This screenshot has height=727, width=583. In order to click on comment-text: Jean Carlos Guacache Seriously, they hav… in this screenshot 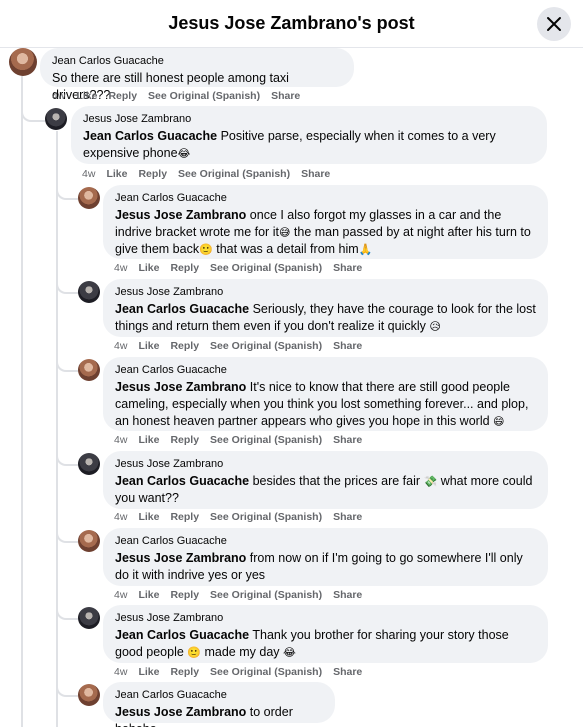, I will do `click(325, 317)`.